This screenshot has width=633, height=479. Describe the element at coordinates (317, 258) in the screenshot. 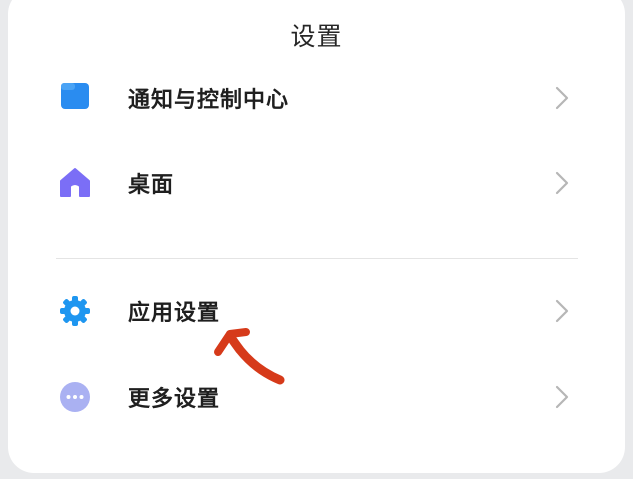

I see `section-divider` at that location.